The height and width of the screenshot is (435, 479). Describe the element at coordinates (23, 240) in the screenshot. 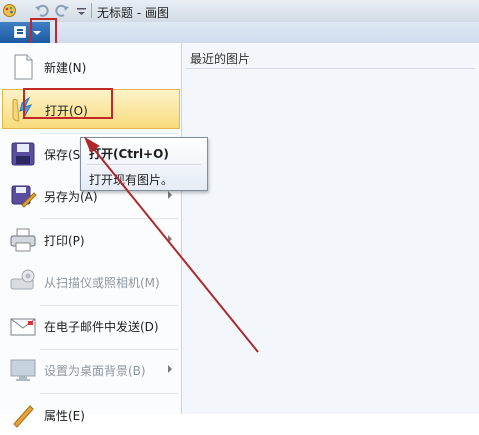

I see `printer-icon` at that location.